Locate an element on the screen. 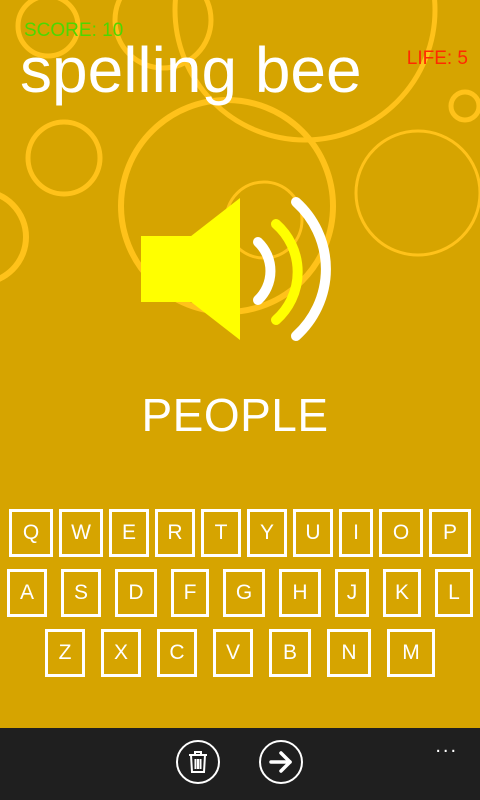 This screenshot has height=800, width=480. trash-icon is located at coordinates (198, 762).